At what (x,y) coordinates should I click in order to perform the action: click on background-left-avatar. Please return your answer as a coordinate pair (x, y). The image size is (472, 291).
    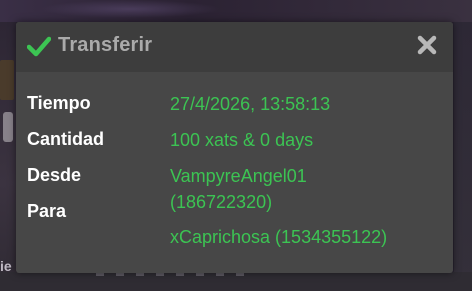
    Looking at the image, I should click on (8, 127).